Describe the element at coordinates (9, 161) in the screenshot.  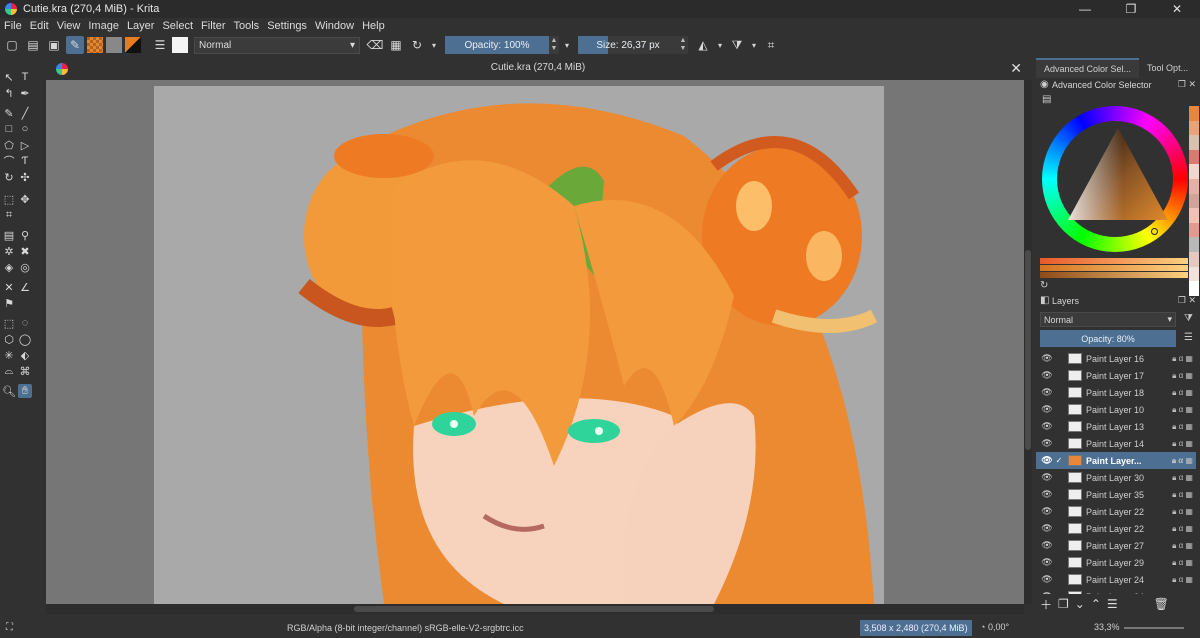
I see `bezier-tool-icon: ⌒` at that location.